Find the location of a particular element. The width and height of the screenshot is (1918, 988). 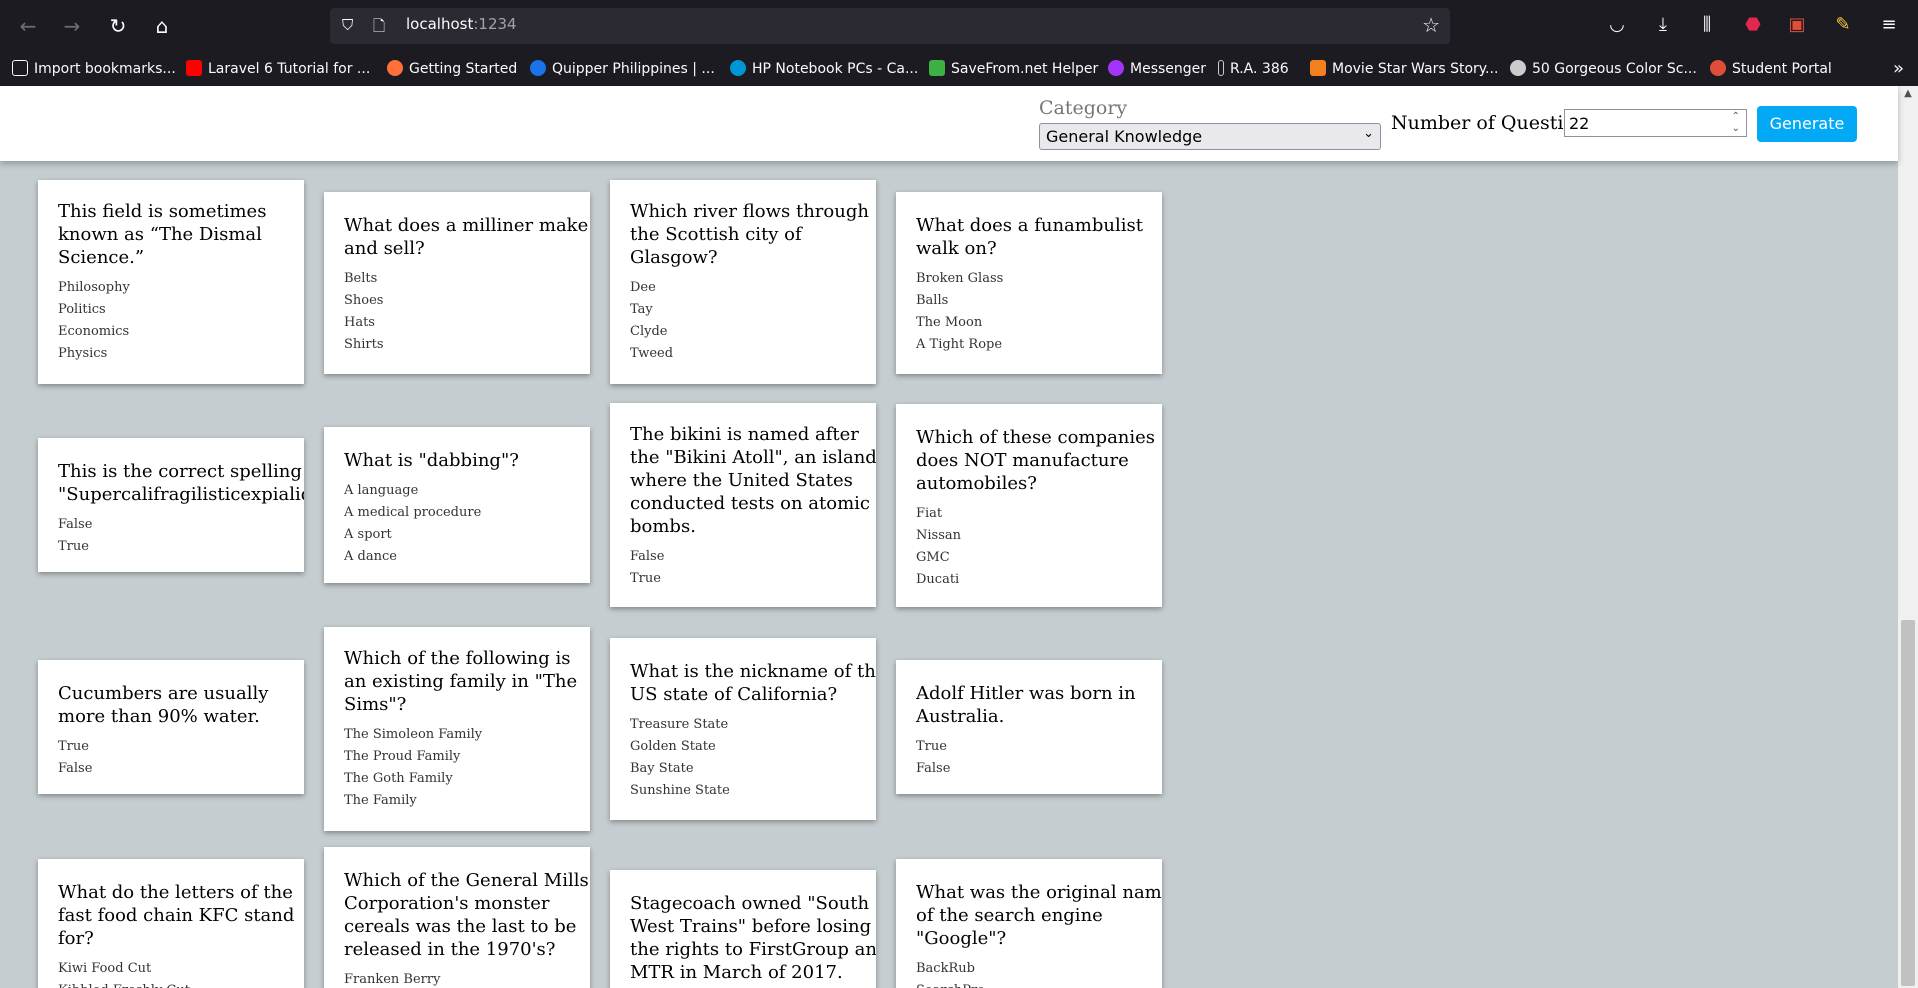

answer-option: Balls is located at coordinates (1029, 301).